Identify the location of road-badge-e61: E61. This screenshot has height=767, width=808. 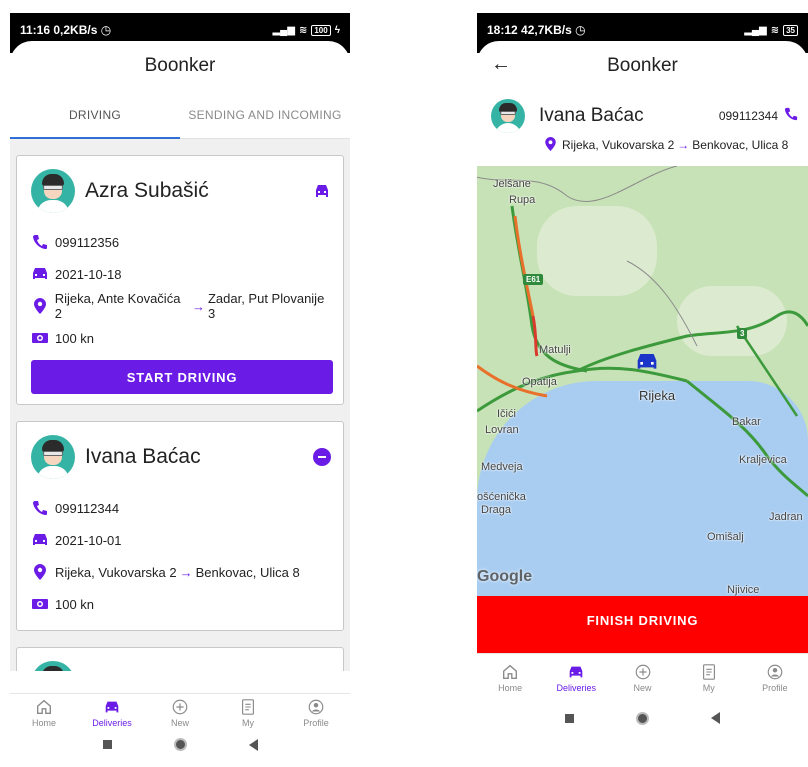
(533, 279).